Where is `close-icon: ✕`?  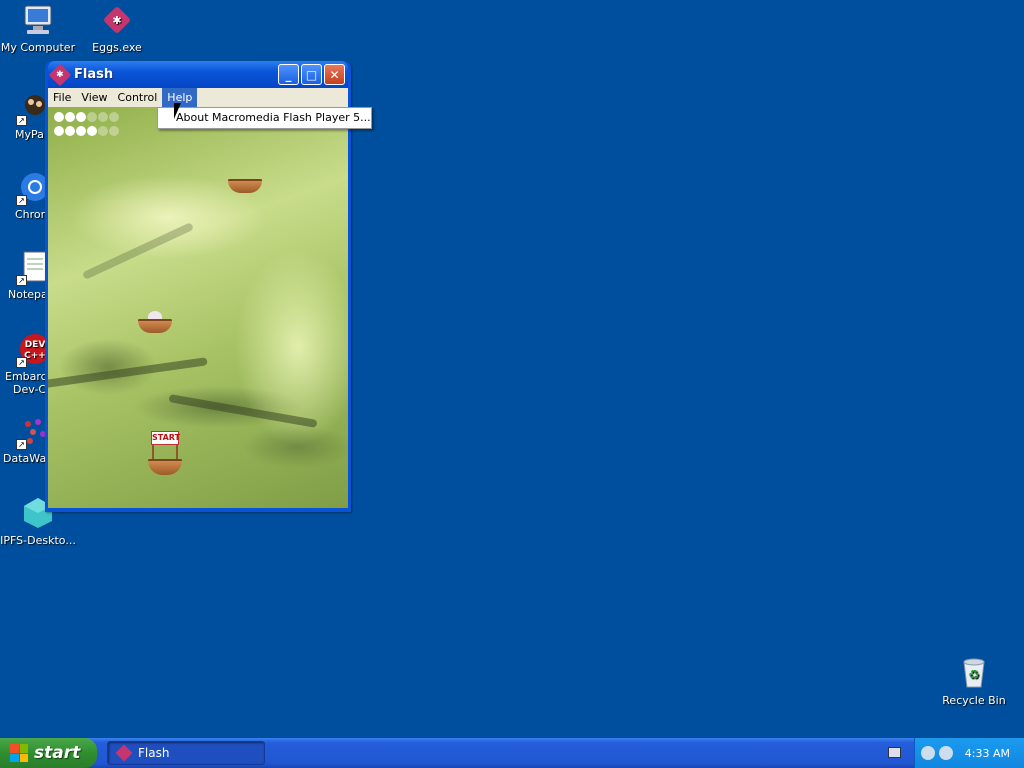 close-icon: ✕ is located at coordinates (334, 74).